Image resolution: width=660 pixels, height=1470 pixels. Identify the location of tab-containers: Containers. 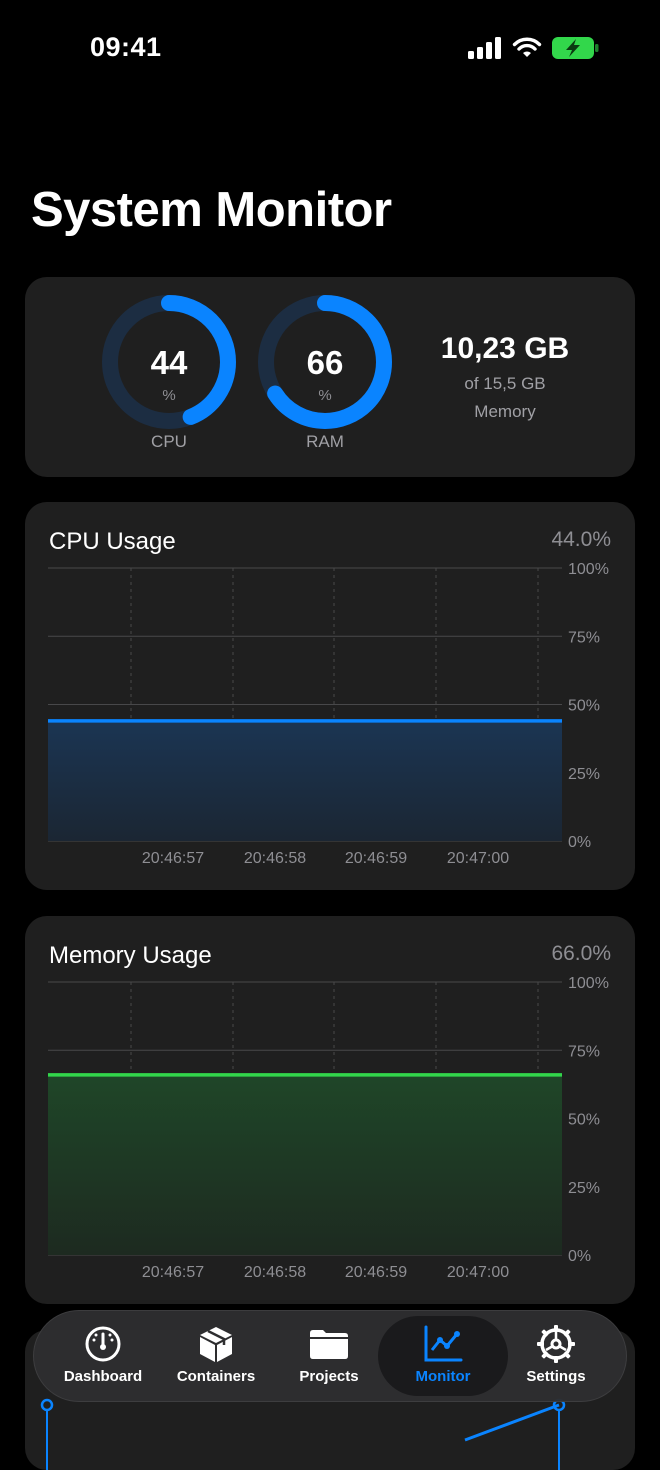
(216, 1356).